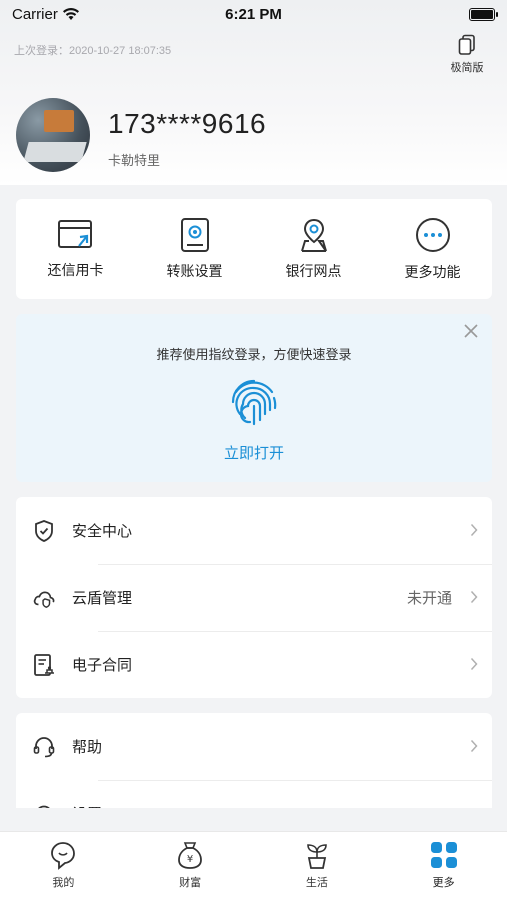 The image size is (507, 900). I want to click on cloud-shield-status: 未开通, so click(429, 598).